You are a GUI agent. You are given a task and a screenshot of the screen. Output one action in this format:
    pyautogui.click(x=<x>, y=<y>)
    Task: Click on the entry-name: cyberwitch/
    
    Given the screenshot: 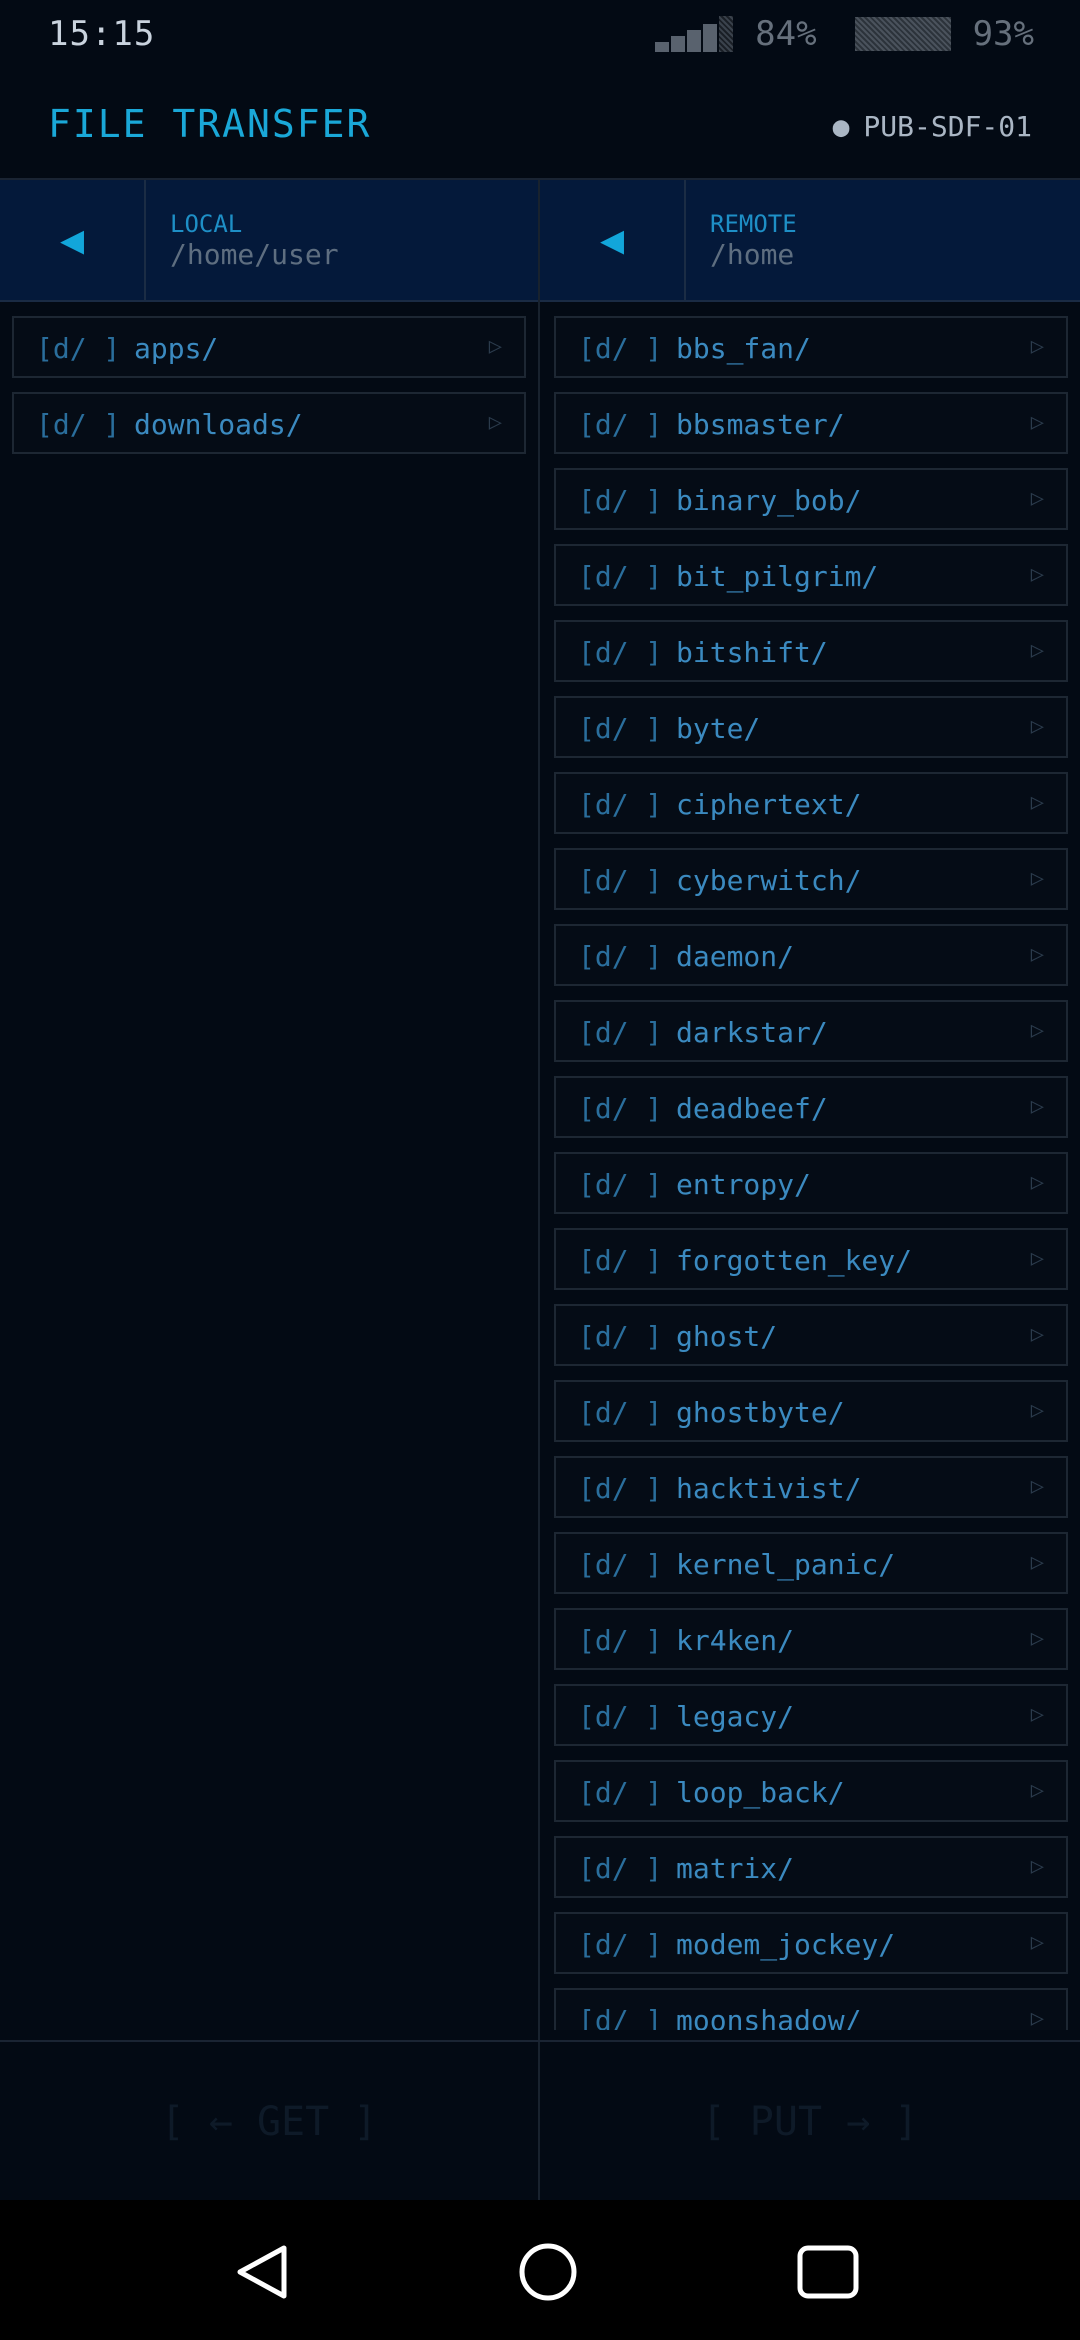 What is the action you would take?
    pyautogui.click(x=769, y=880)
    